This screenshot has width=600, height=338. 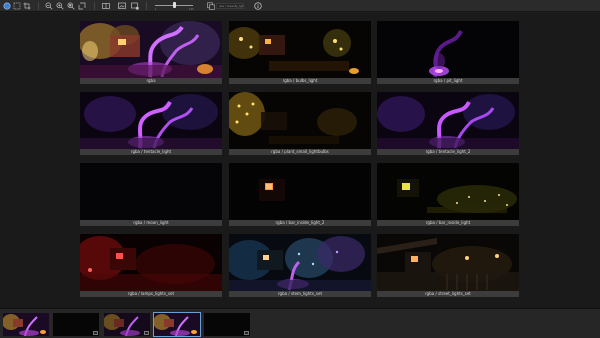 I want to click on compare-icon, so click(x=106, y=6).